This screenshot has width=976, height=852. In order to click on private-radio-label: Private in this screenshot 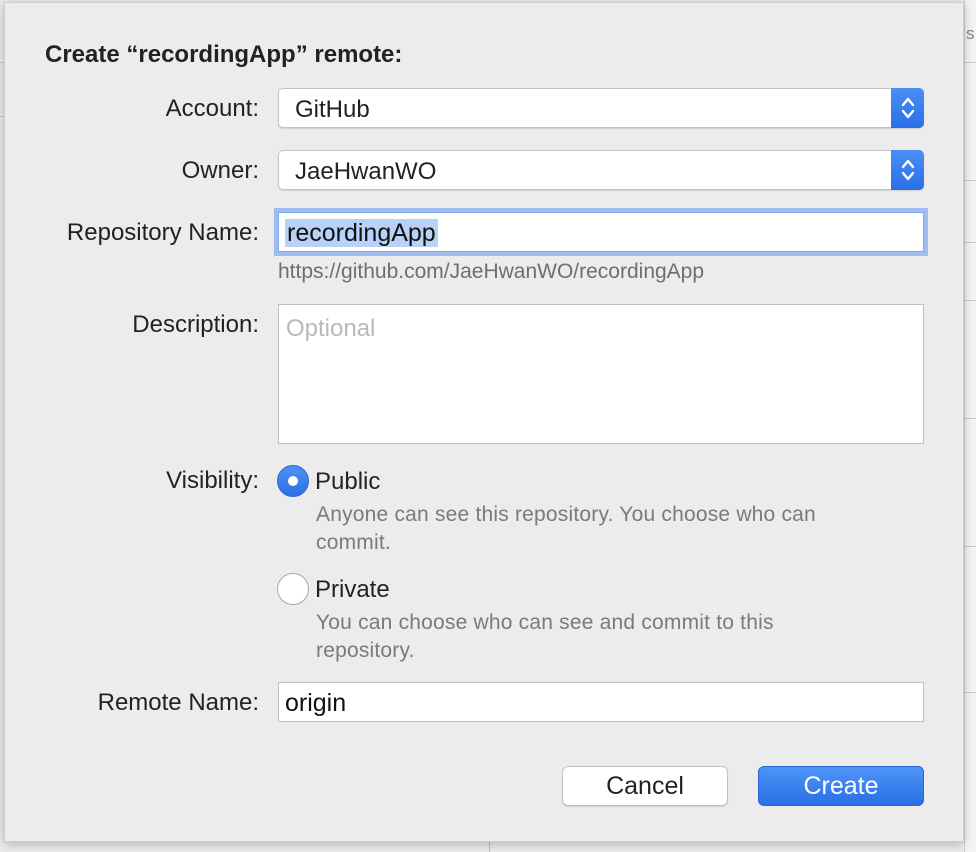, I will do `click(352, 590)`.